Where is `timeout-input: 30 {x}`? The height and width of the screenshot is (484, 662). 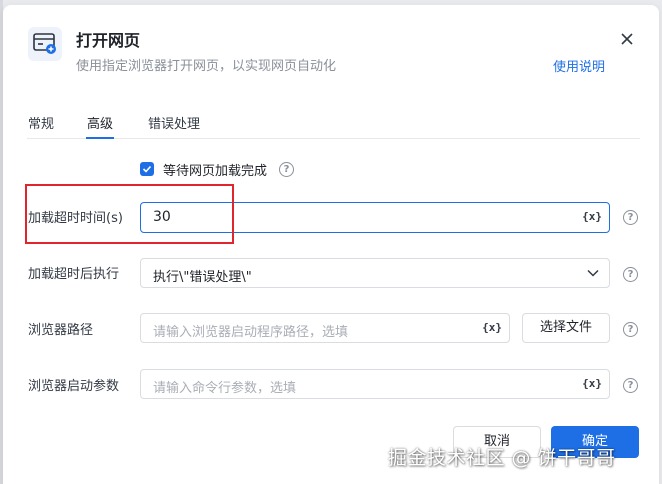
timeout-input: 30 {x} is located at coordinates (375, 217).